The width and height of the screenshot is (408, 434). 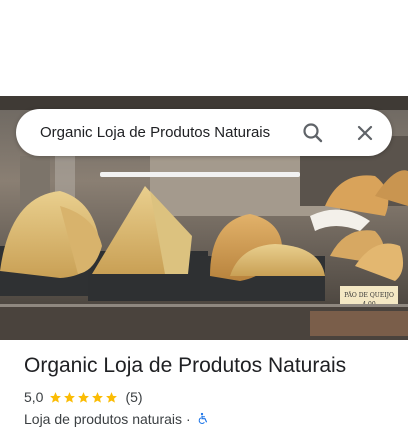 What do you see at coordinates (209, 366) in the screenshot?
I see `place-title: Organic Loja de Produtos Naturais` at bounding box center [209, 366].